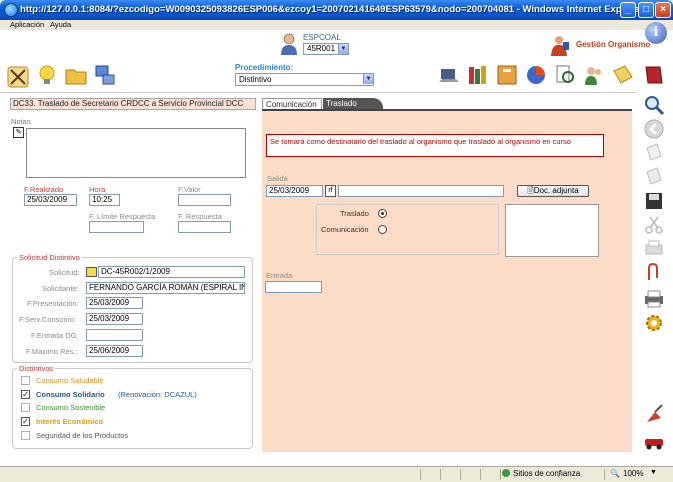  I want to click on procedure-label: Procedimiento:, so click(264, 67).